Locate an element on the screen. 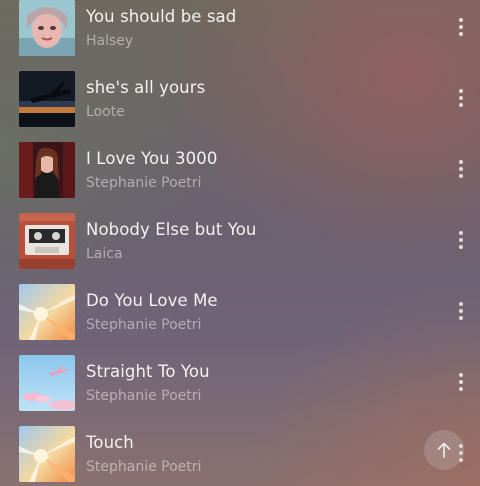 Image resolution: width=480 pixels, height=486 pixels. track-row: Straight To You Stephanie Poetri is located at coordinates (240, 384).